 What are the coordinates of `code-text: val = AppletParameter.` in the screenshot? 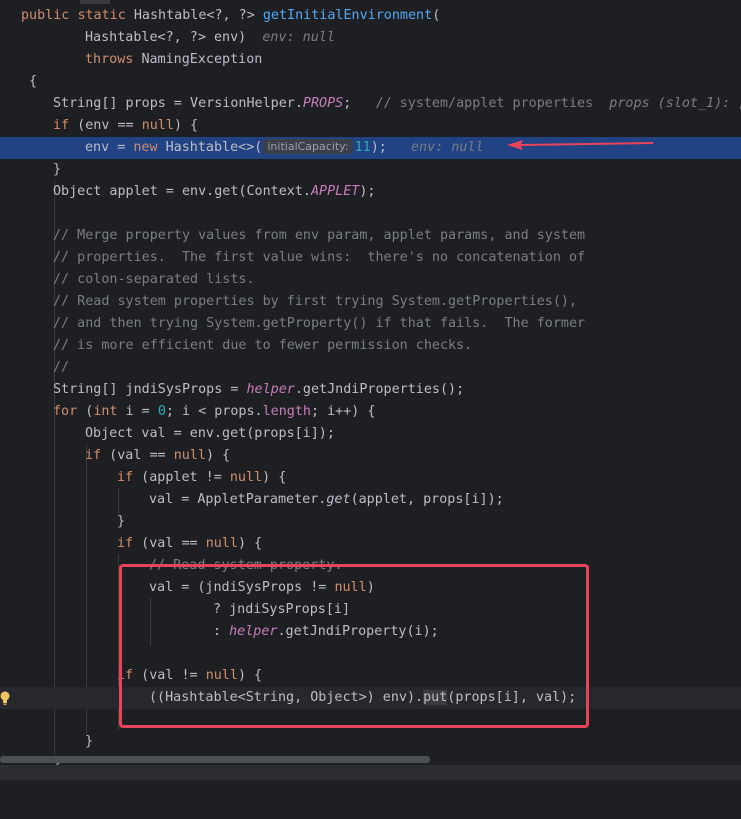 It's located at (238, 499).